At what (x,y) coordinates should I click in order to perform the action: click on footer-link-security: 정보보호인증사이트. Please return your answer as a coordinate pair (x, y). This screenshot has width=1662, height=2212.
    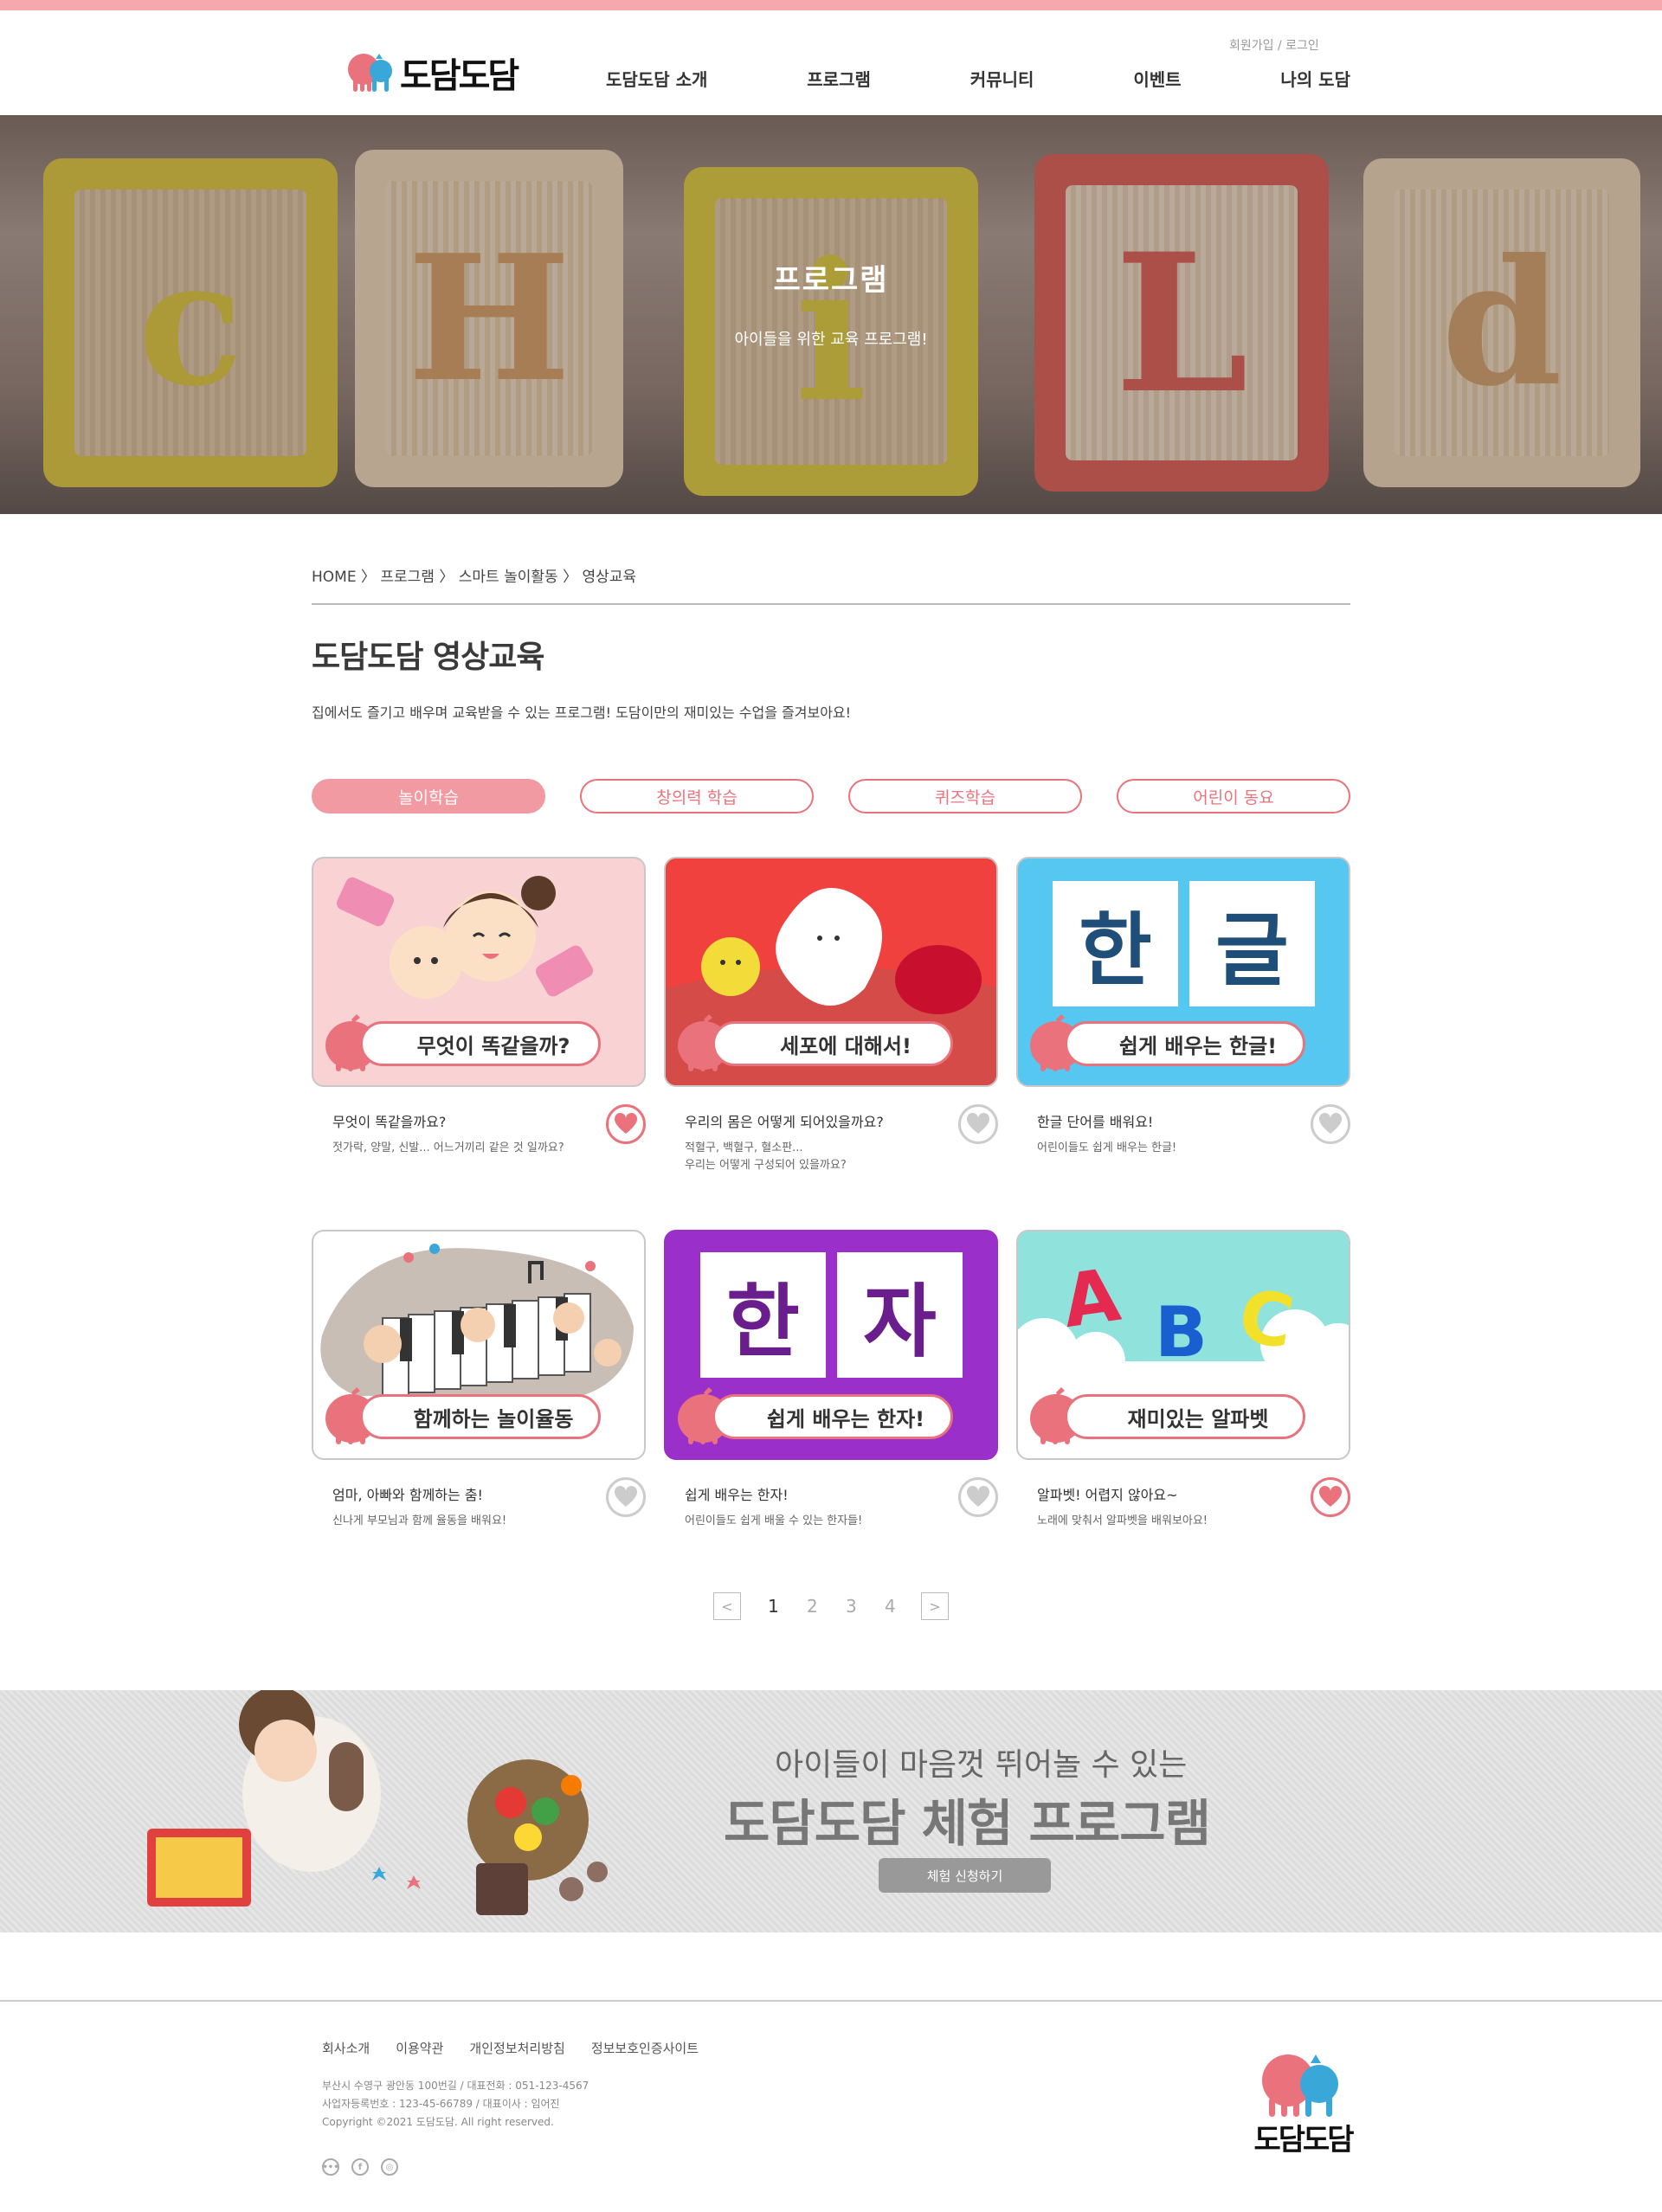
    Looking at the image, I should click on (645, 2048).